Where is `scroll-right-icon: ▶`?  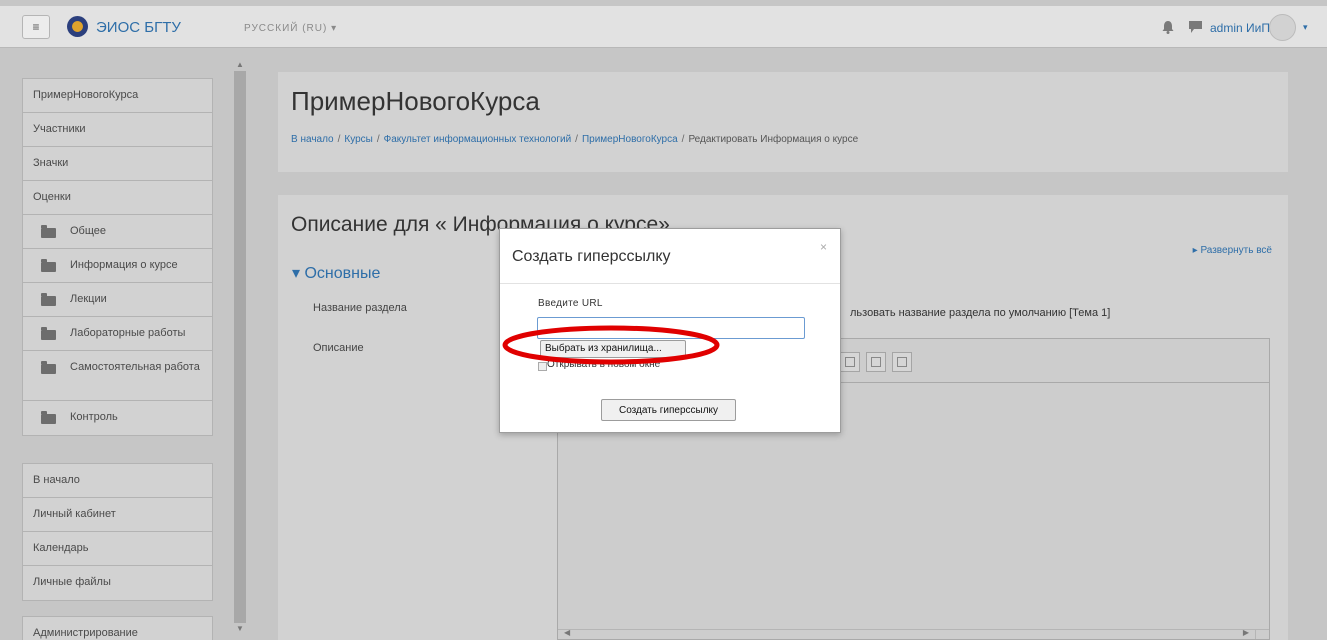 scroll-right-icon: ▶ is located at coordinates (1246, 632).